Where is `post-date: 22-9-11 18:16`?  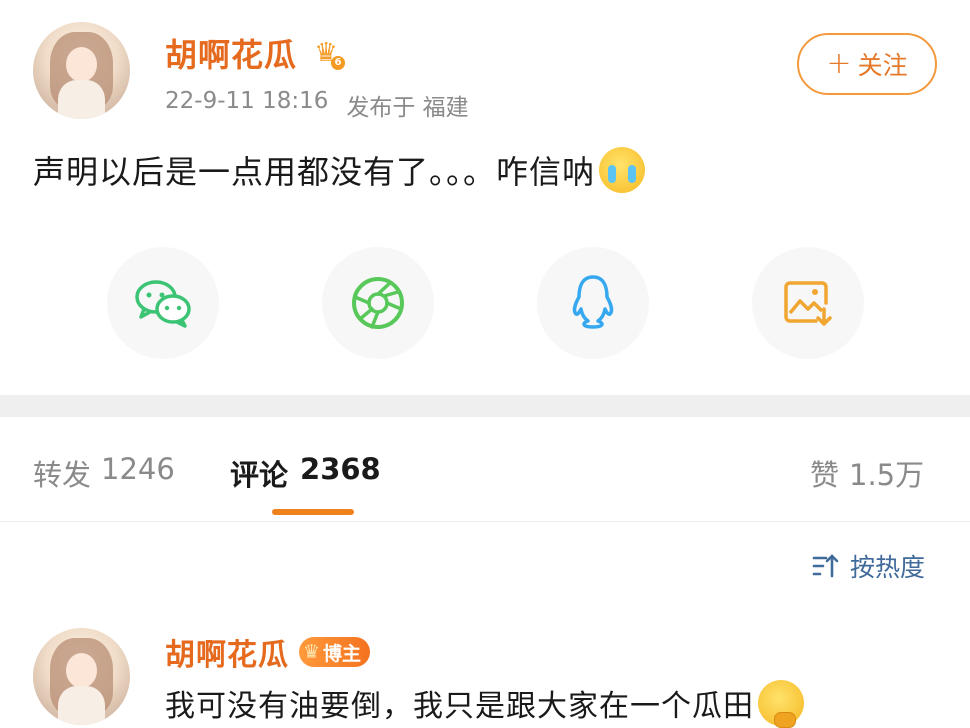 post-date: 22-9-11 18:16 is located at coordinates (247, 101).